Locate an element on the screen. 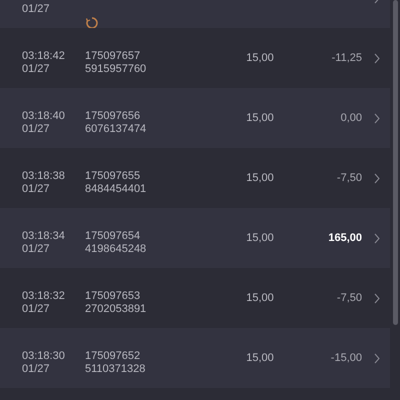  list-row: 03:18:30 01/27 175097652 5110371328 15,00 -15,00 is located at coordinates (195, 358).